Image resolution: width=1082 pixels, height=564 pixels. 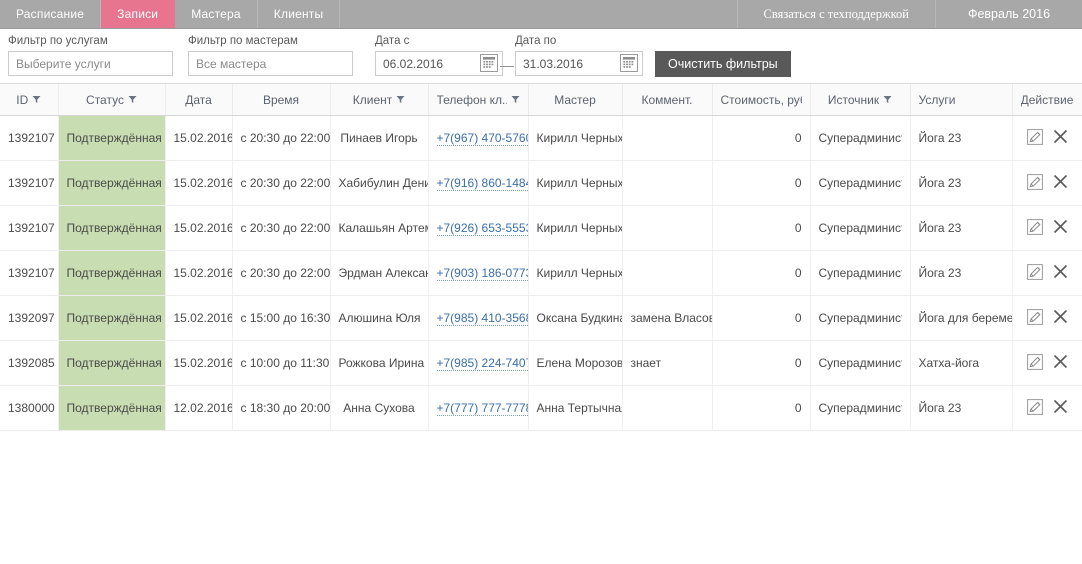 I want to click on cell-comment: знает, so click(x=667, y=363).